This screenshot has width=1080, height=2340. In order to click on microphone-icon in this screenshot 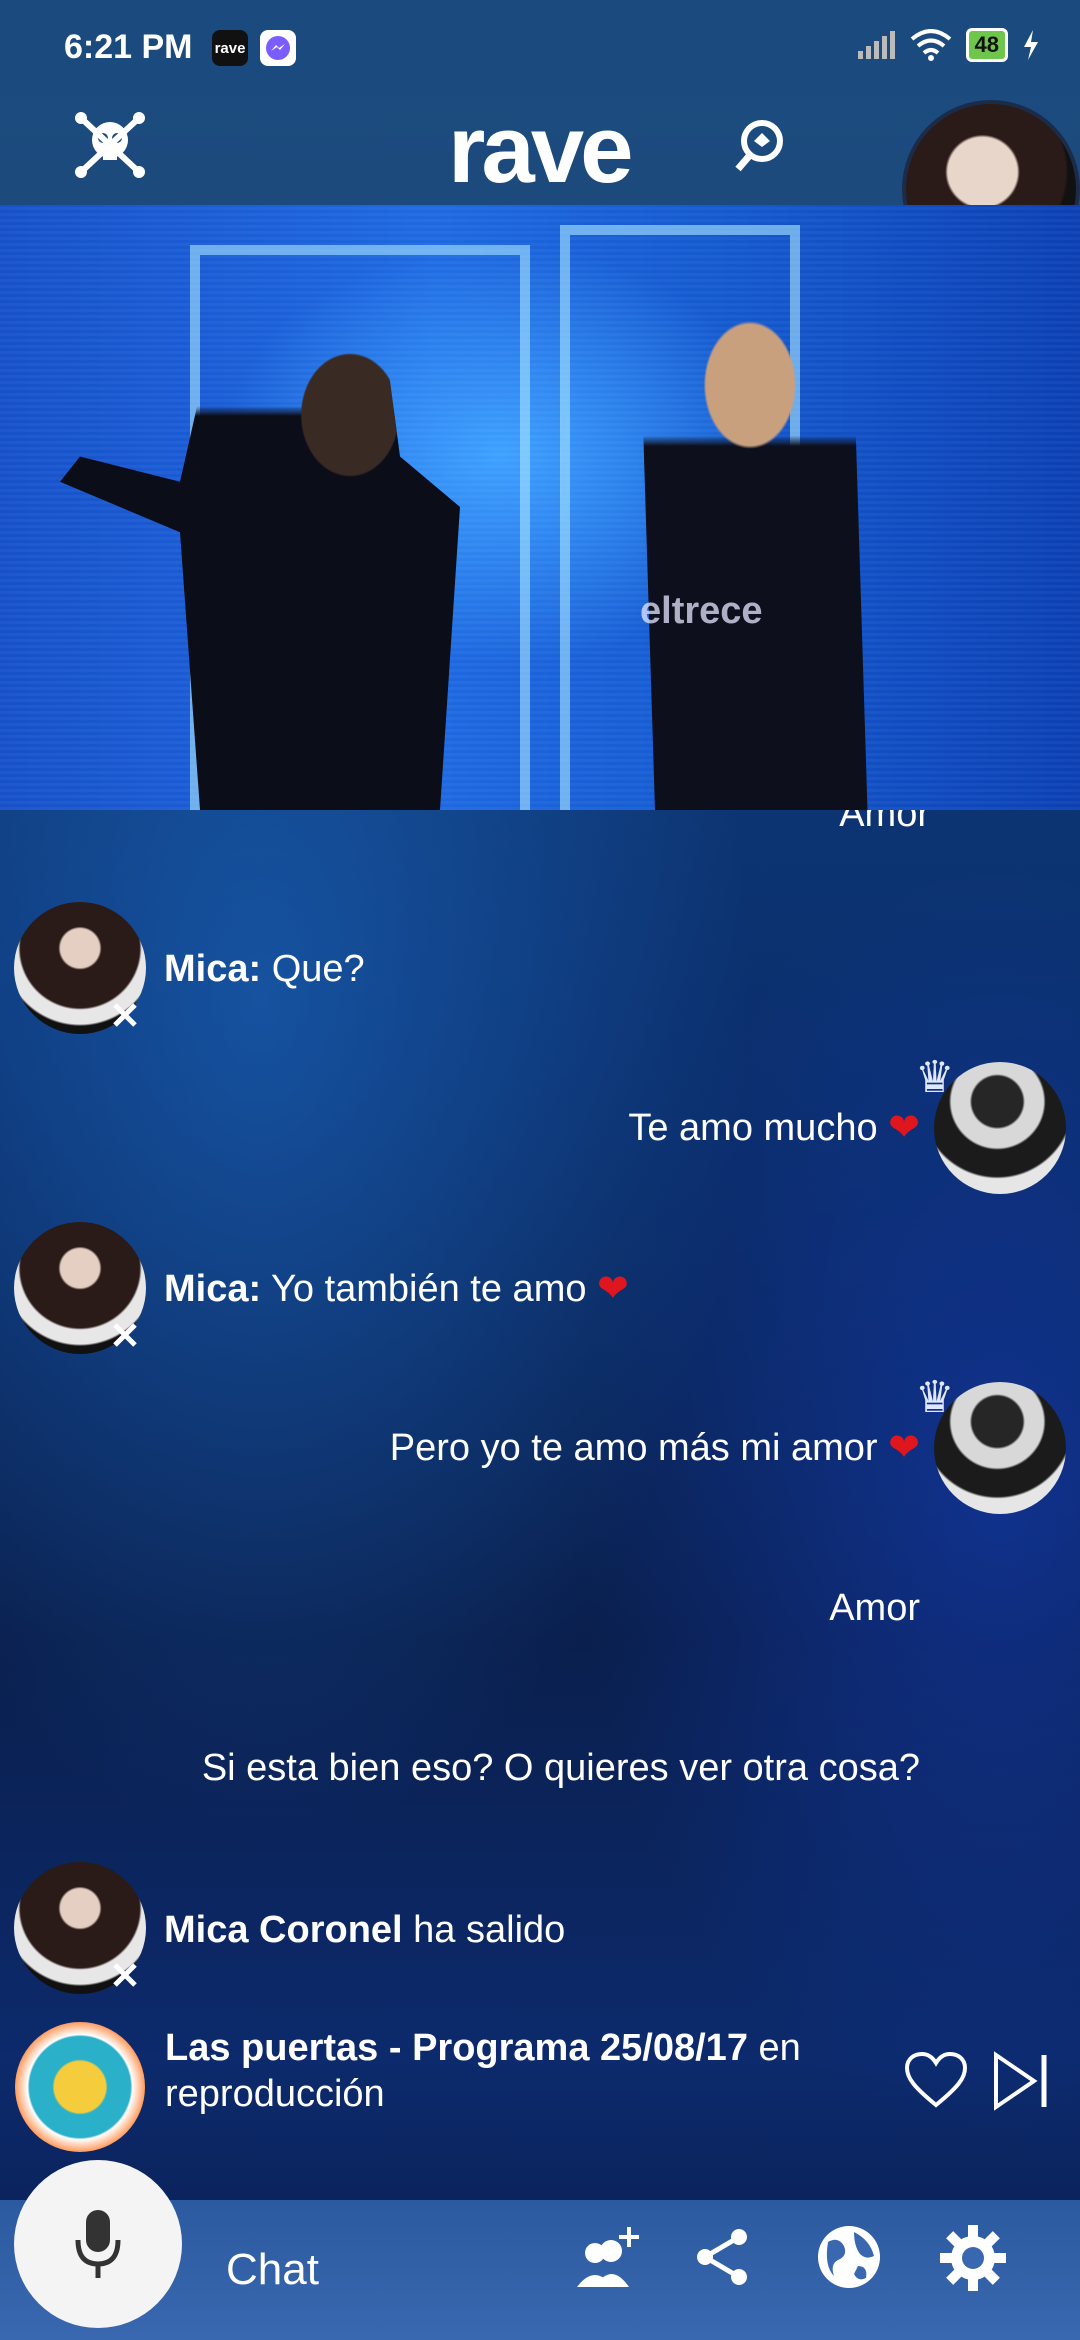, I will do `click(98, 2244)`.